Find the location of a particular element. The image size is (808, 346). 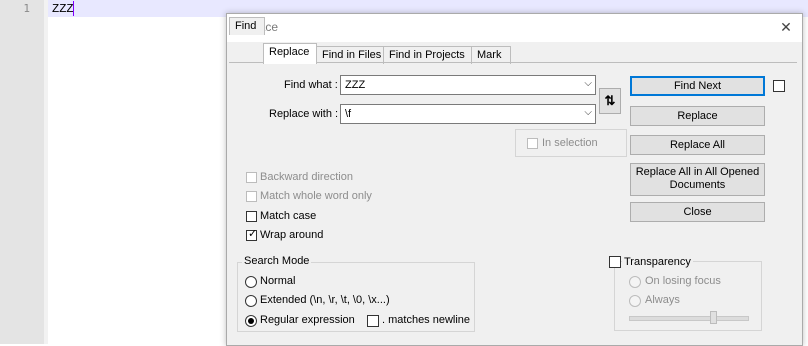

tab-label: Find in Files is located at coordinates (352, 55).